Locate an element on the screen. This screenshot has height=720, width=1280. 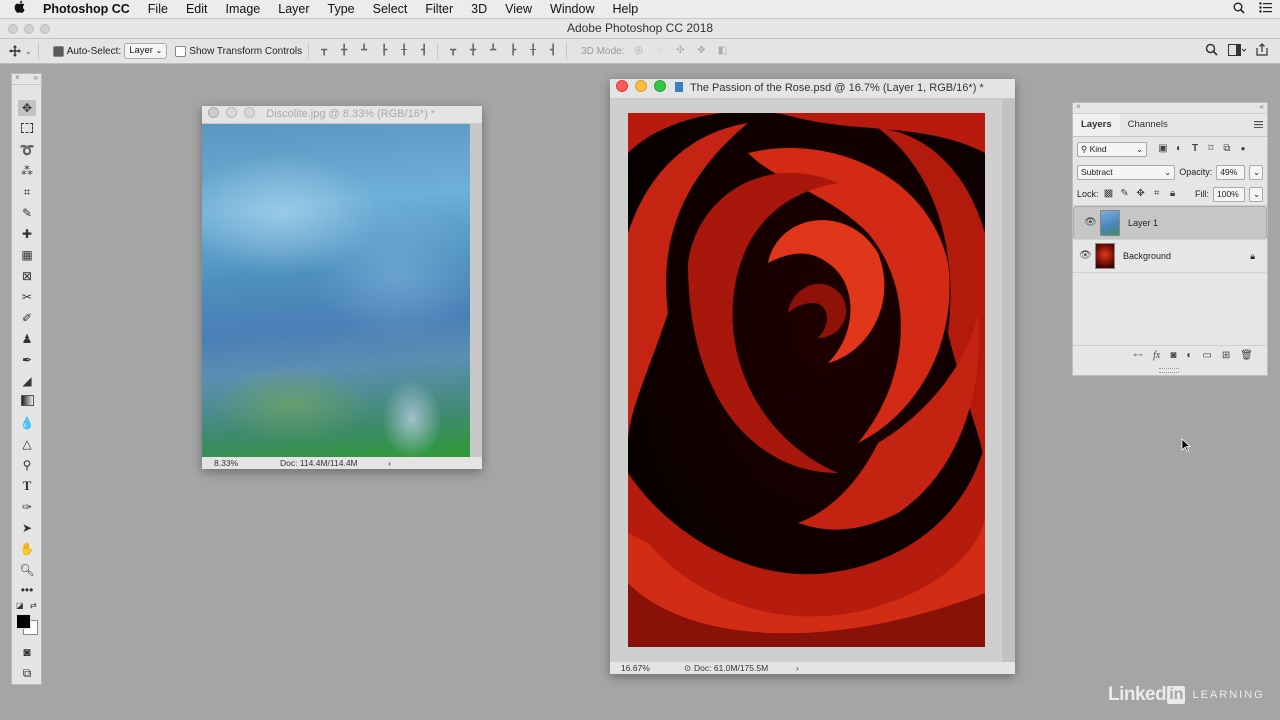
apple-menu-icon is located at coordinates (17, 9).